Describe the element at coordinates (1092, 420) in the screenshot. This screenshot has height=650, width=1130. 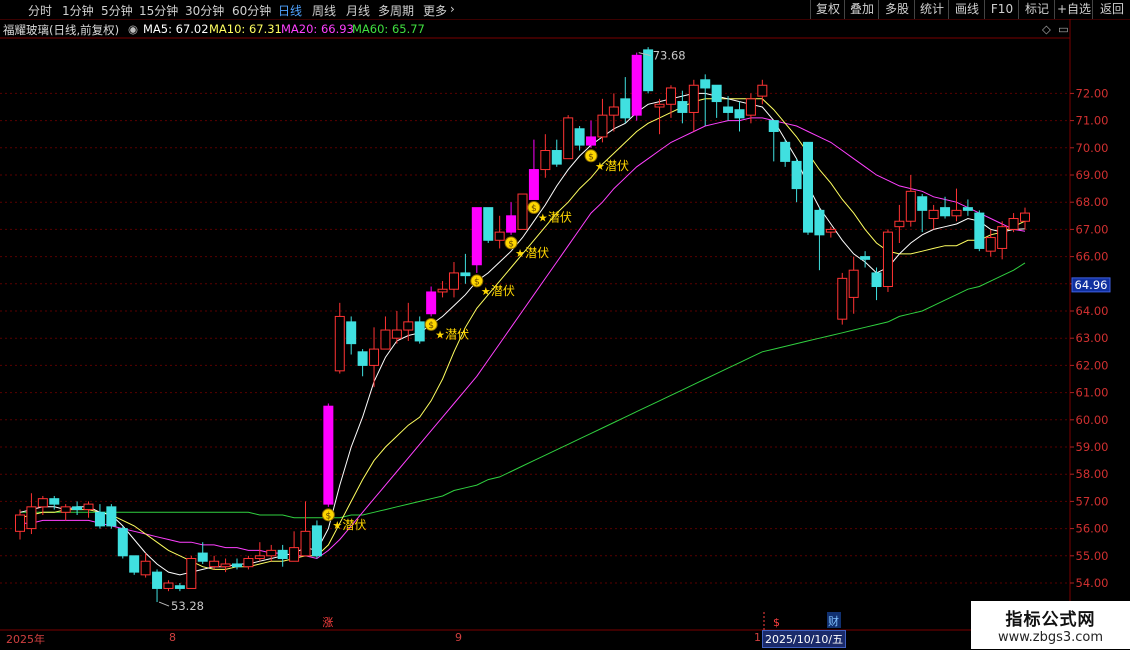
I see `price-tick-label: 60.00` at that location.